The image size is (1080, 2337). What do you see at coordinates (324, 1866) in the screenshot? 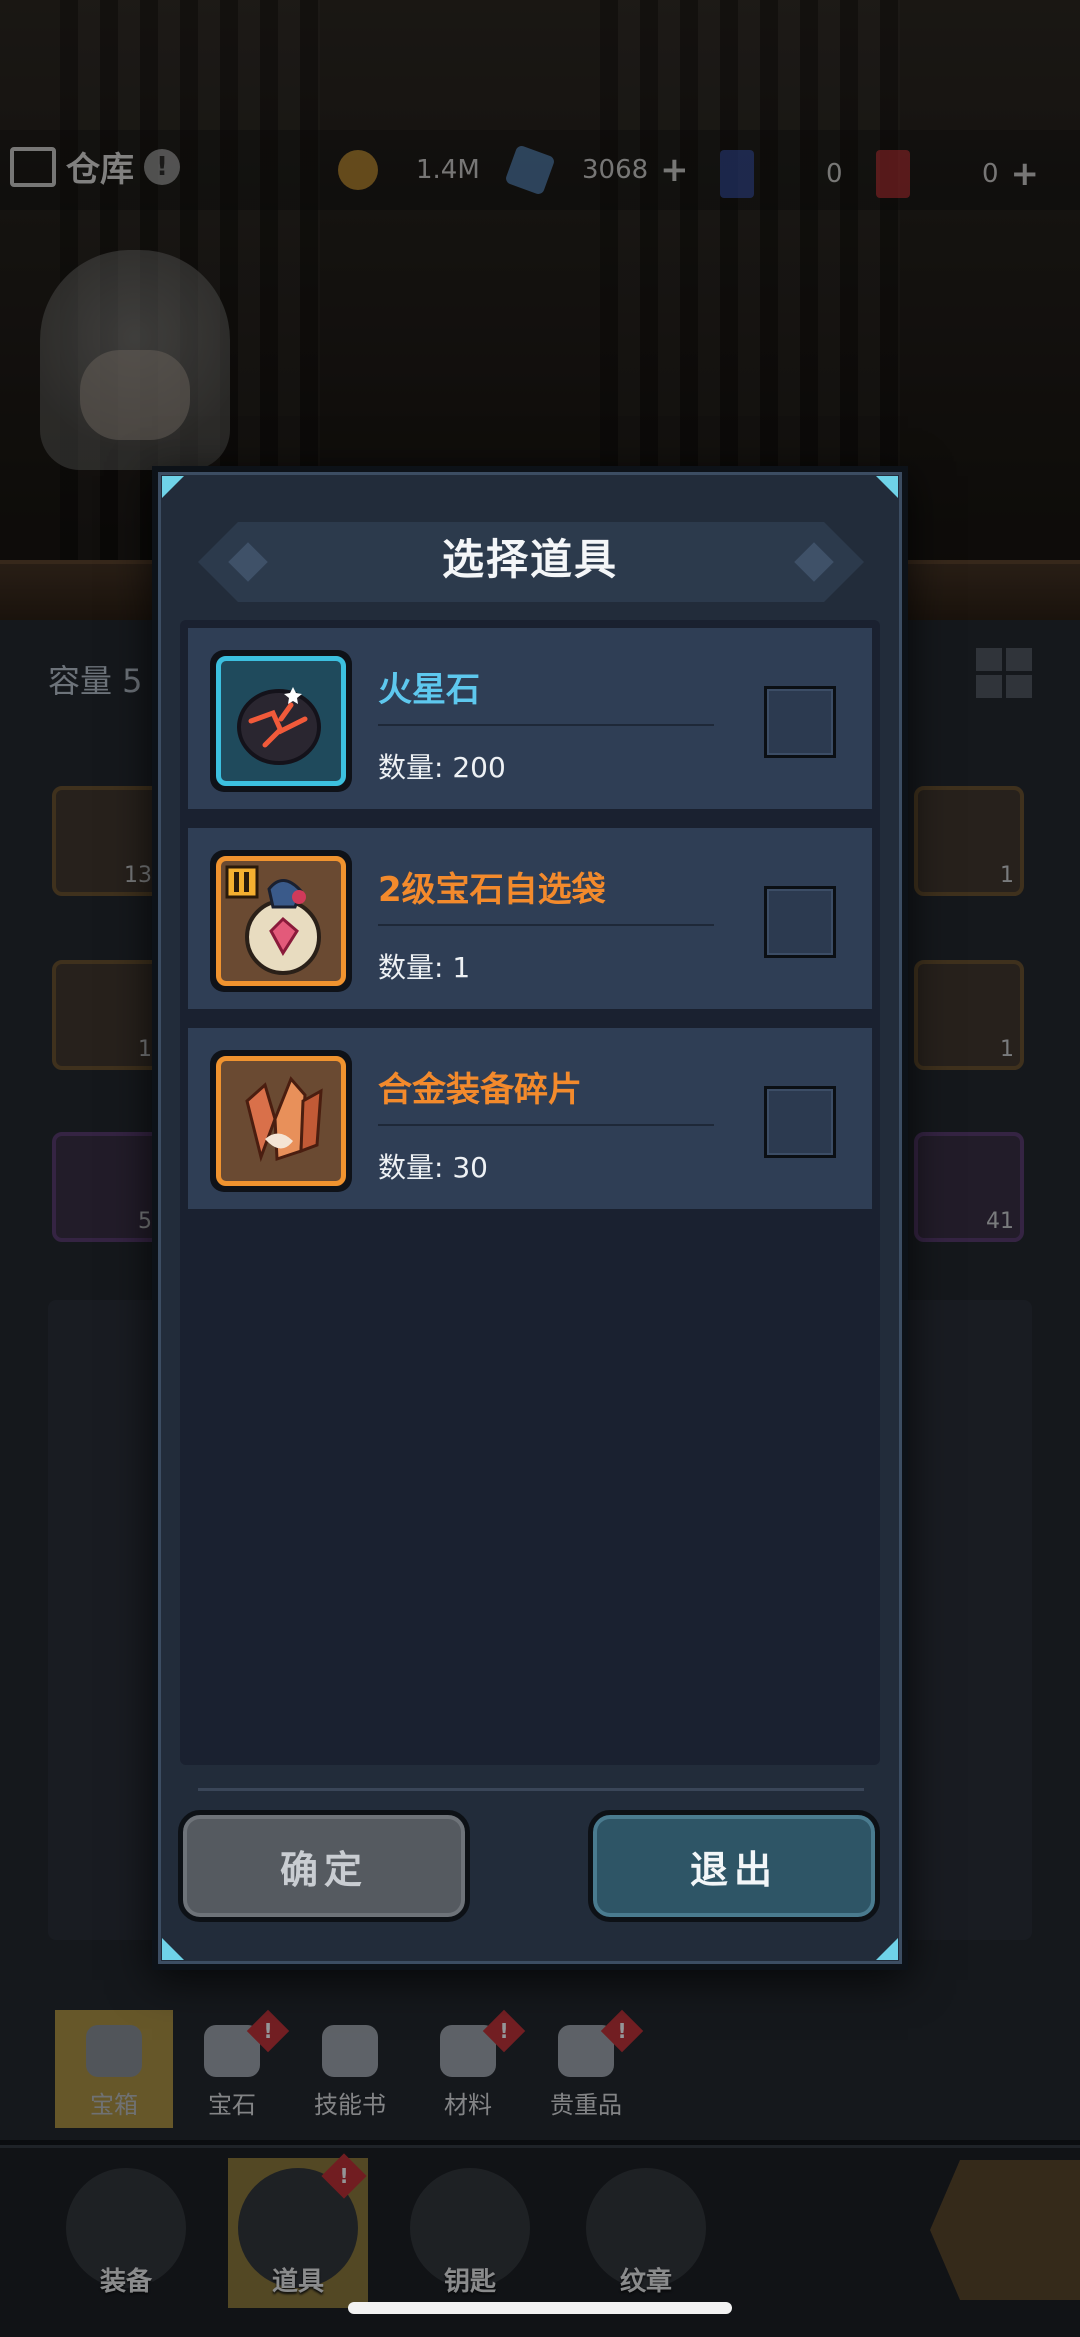
I see `confirm-button: 确定` at bounding box center [324, 1866].